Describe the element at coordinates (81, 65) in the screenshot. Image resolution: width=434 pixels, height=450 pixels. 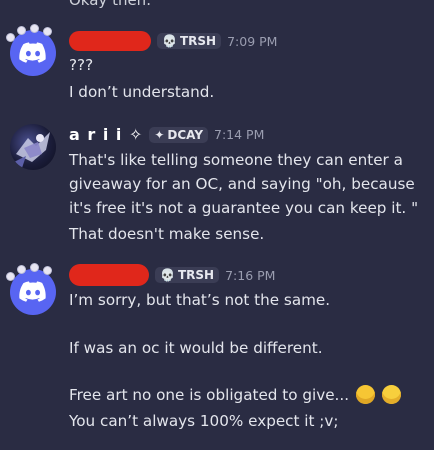
I see `message-text: ???` at that location.